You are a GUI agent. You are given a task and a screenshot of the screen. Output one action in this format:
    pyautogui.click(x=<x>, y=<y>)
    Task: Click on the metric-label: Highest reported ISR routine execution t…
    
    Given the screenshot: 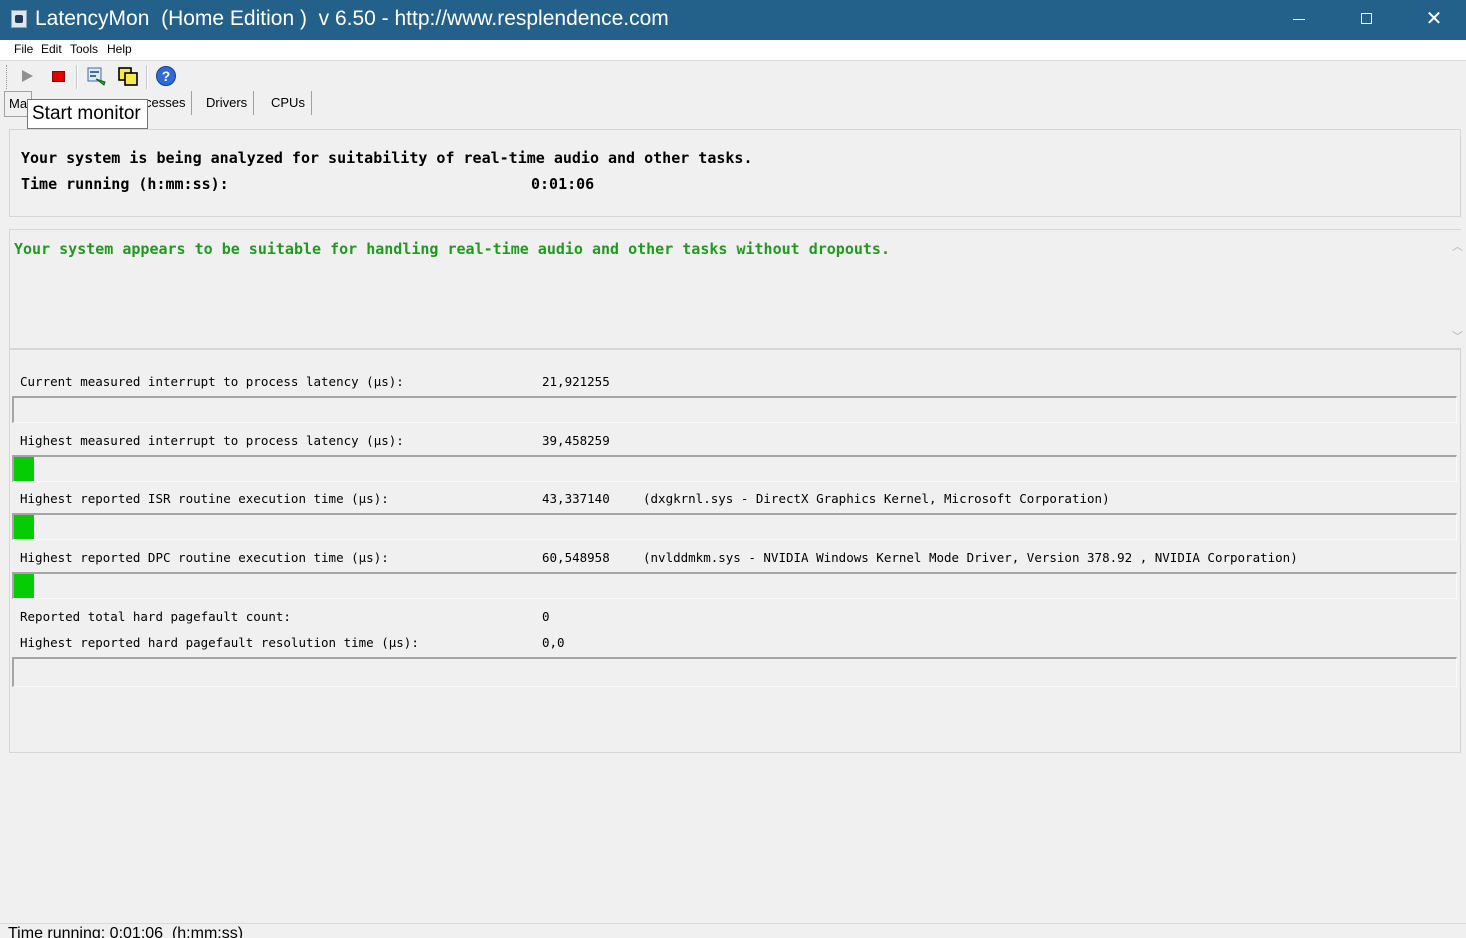 What is the action you would take?
    pyautogui.click(x=204, y=498)
    